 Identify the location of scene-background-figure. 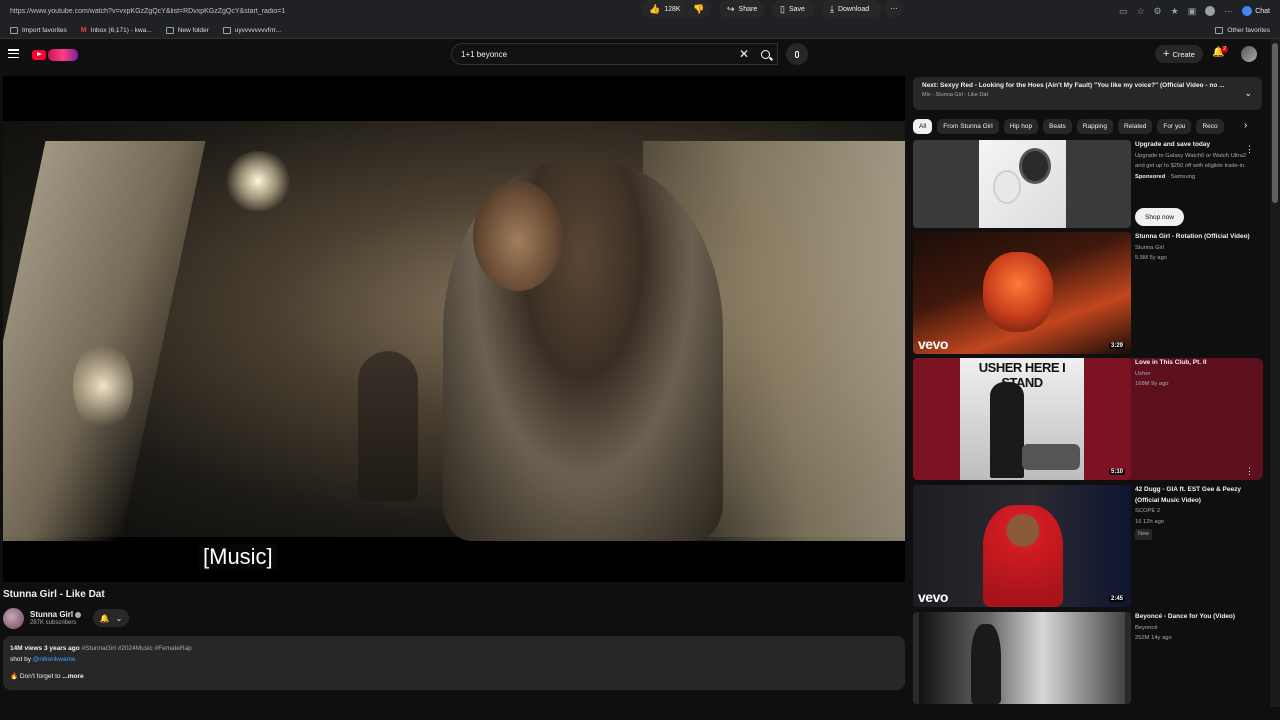
(388, 426).